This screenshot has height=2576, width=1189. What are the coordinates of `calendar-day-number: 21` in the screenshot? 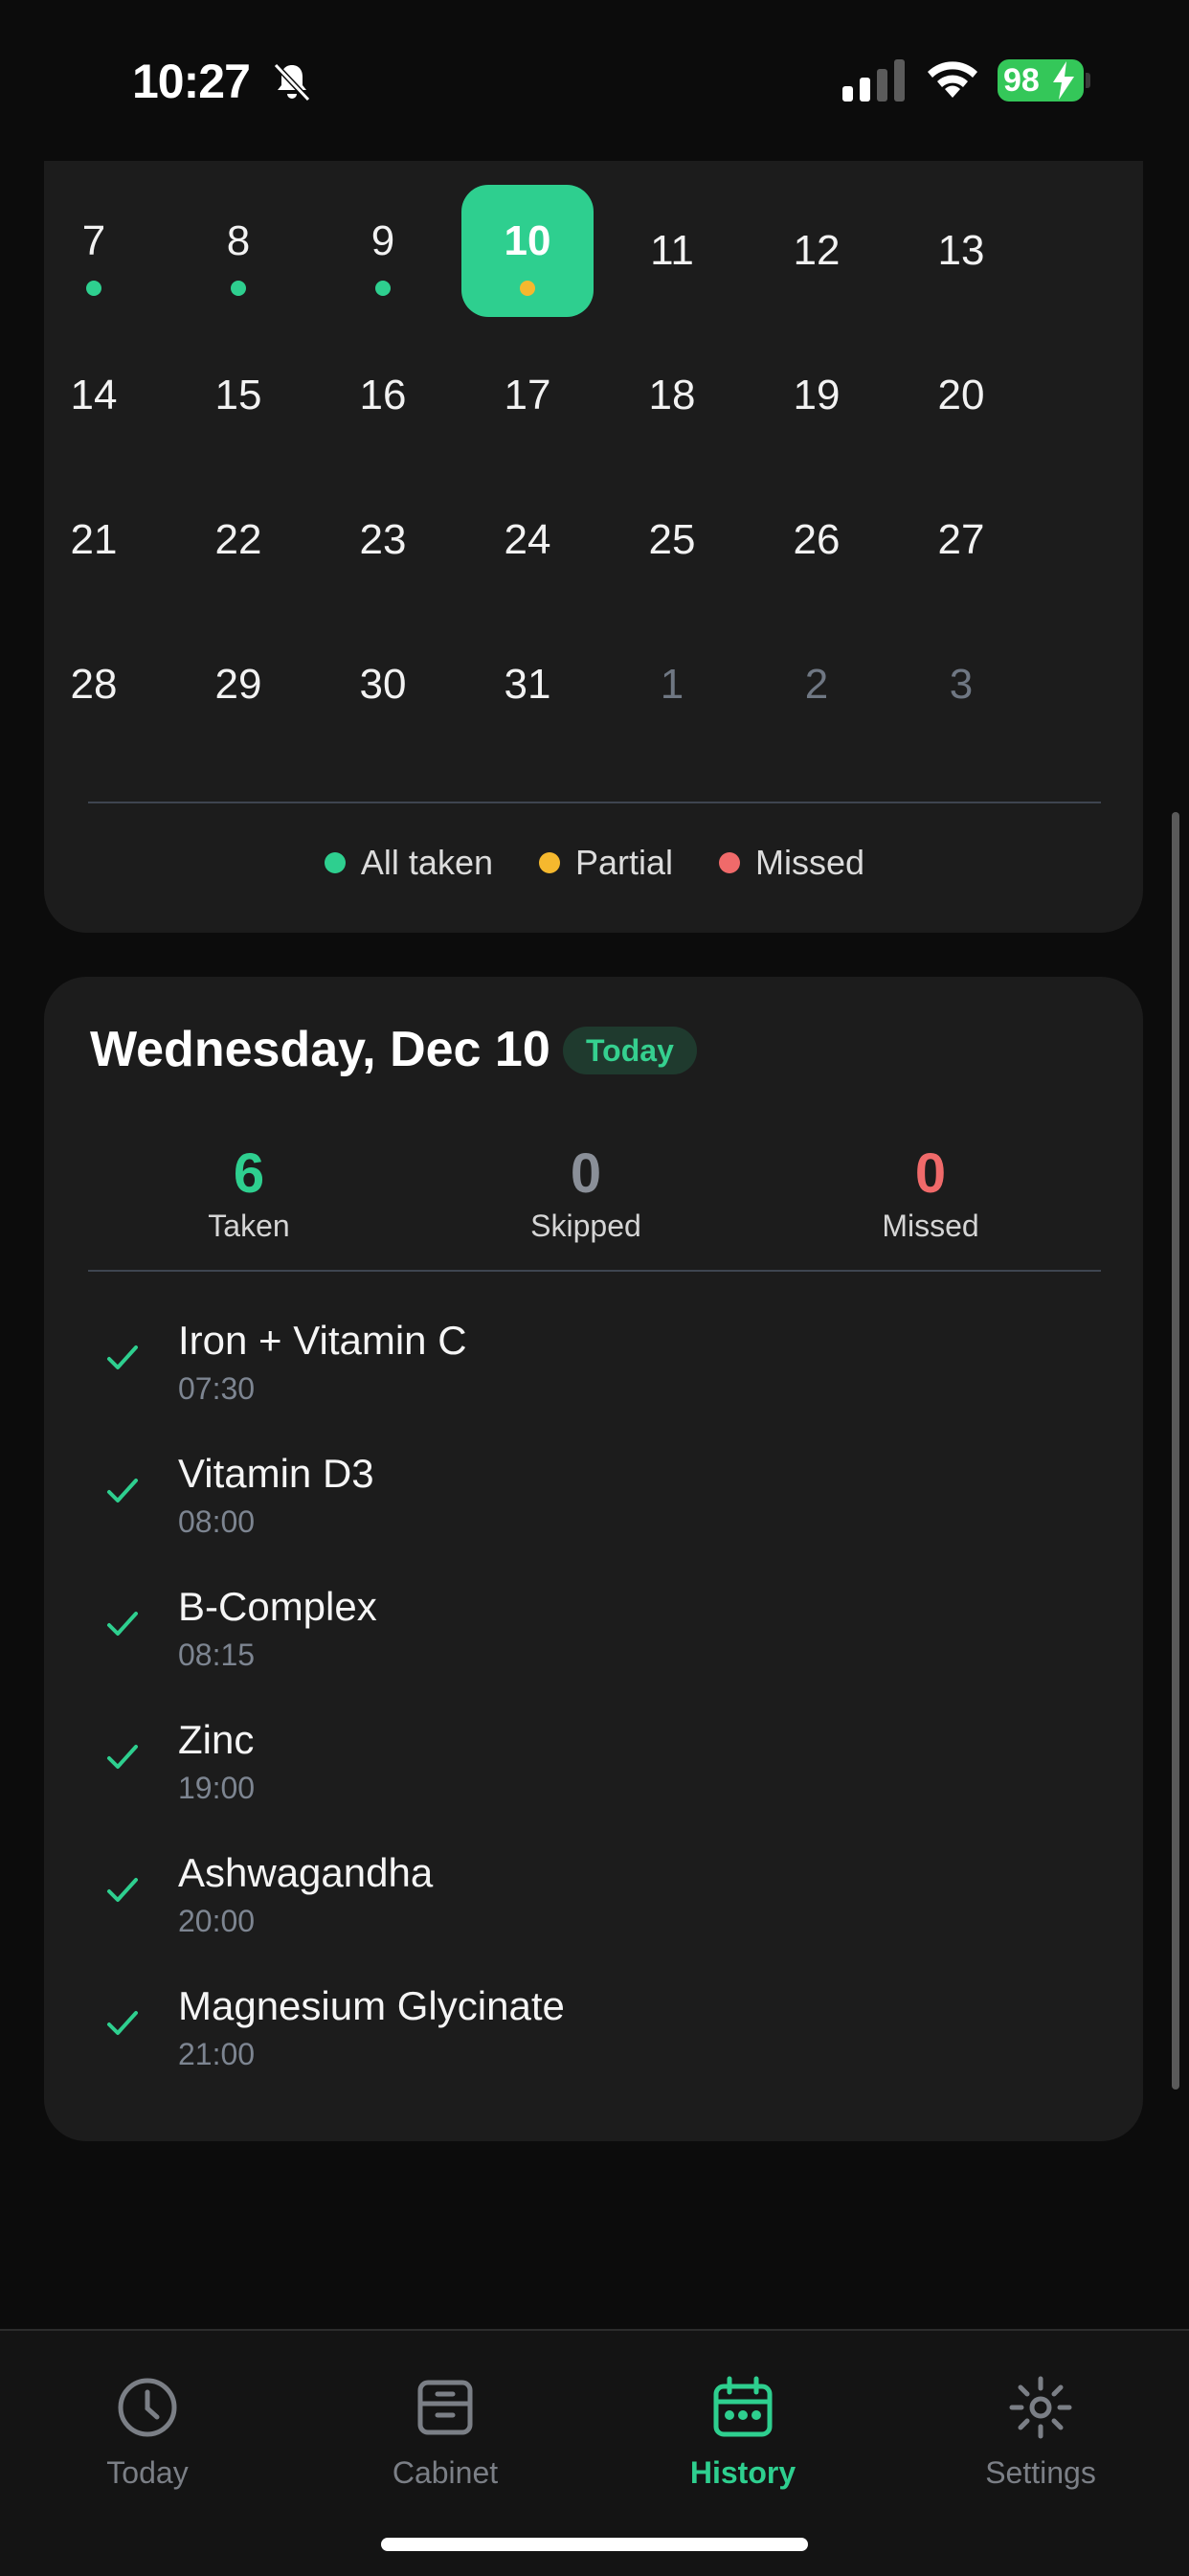 It's located at (94, 539).